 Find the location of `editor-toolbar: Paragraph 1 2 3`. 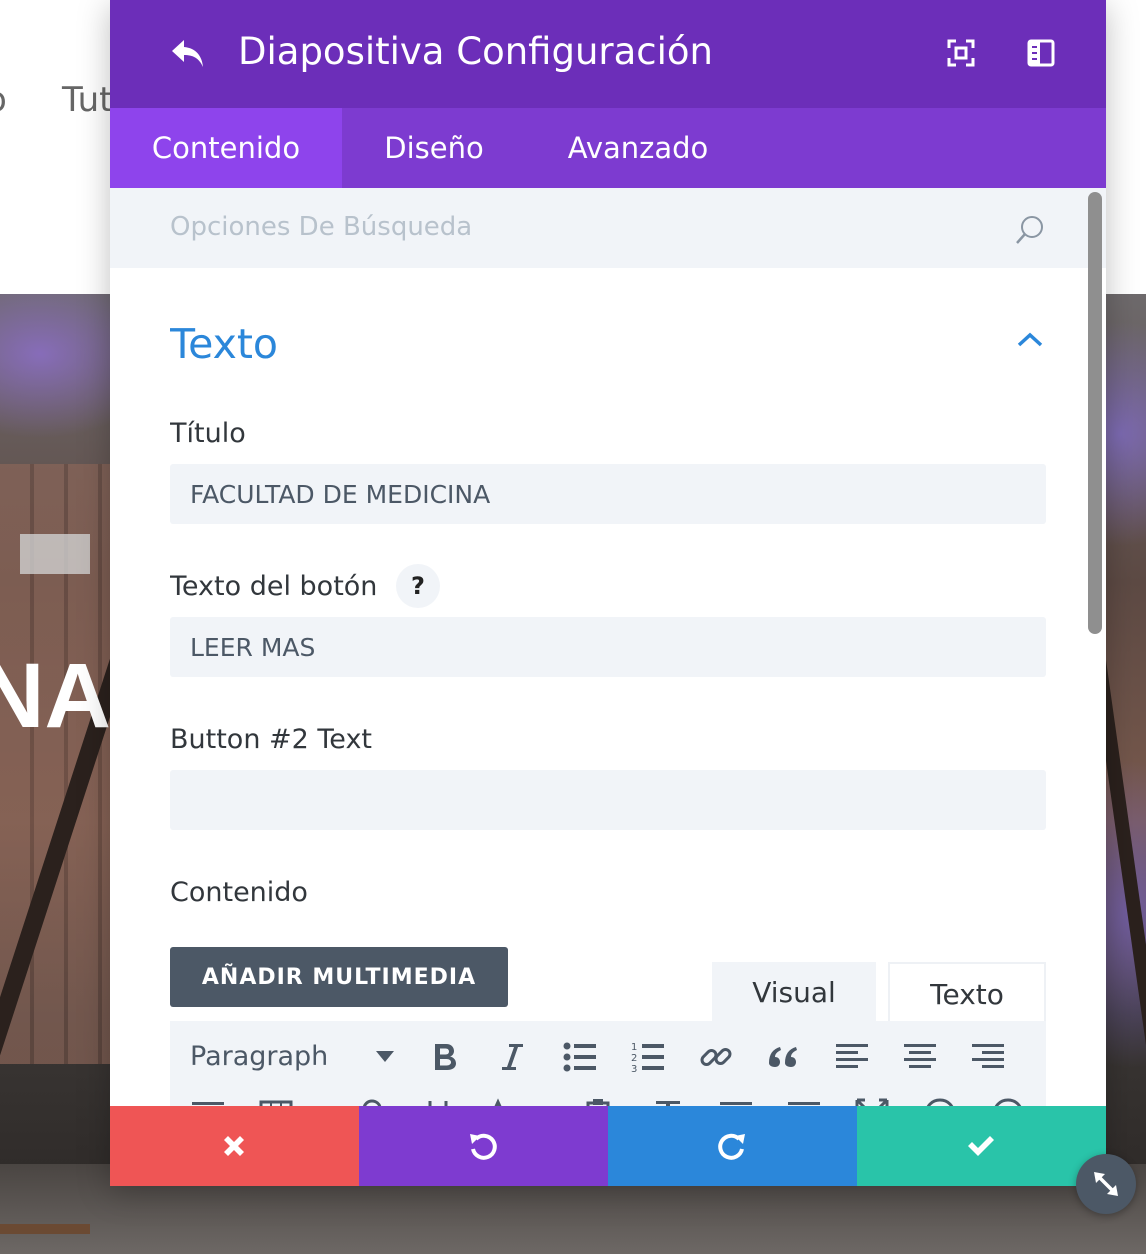

editor-toolbar: Paragraph 1 2 3 is located at coordinates (608, 1063).